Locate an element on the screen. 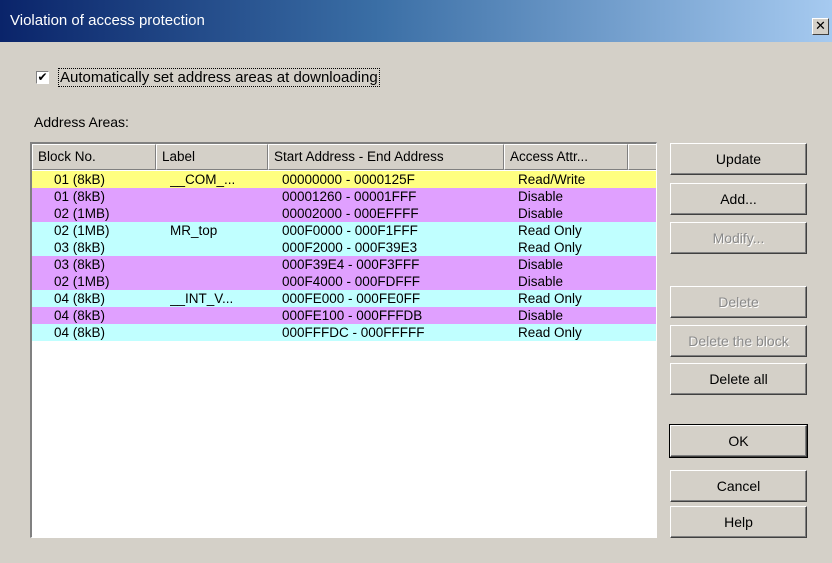 This screenshot has height=563, width=832. help-button: Help is located at coordinates (738, 522).